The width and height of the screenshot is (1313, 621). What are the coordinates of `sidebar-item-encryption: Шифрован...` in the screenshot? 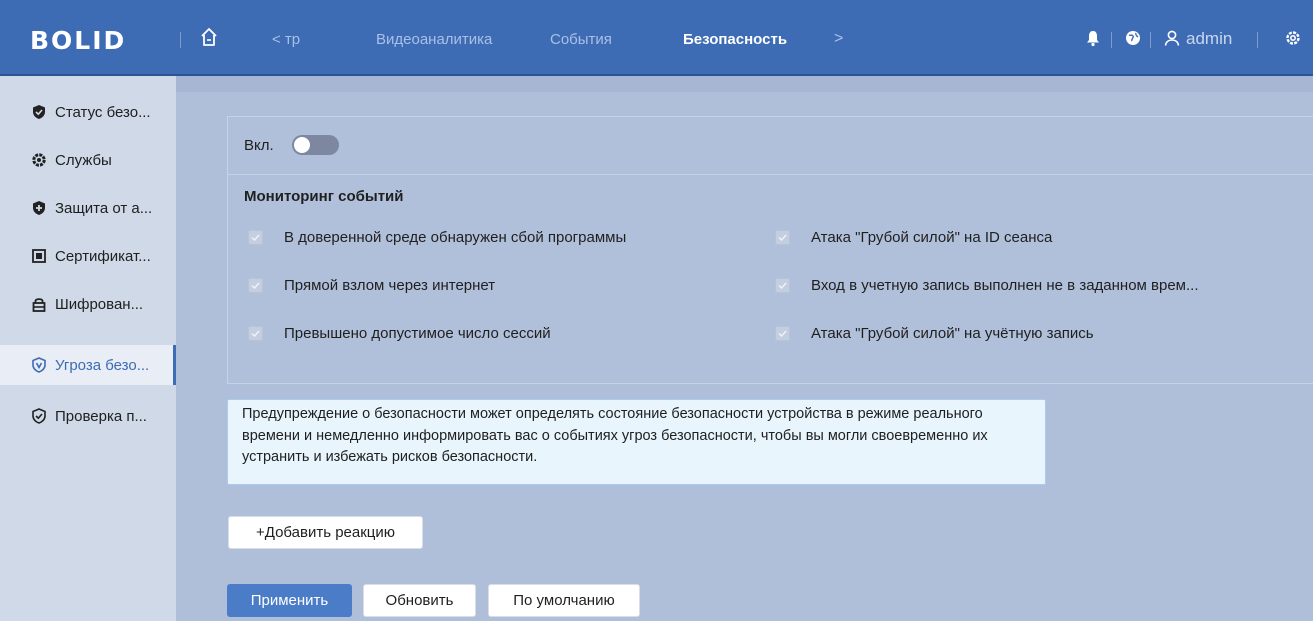 It's located at (88, 304).